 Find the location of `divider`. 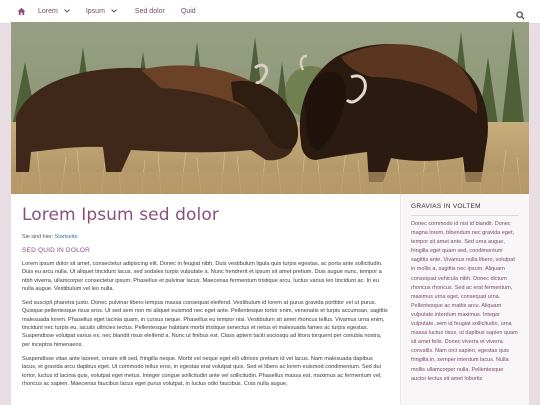

divider is located at coordinates (465, 215).